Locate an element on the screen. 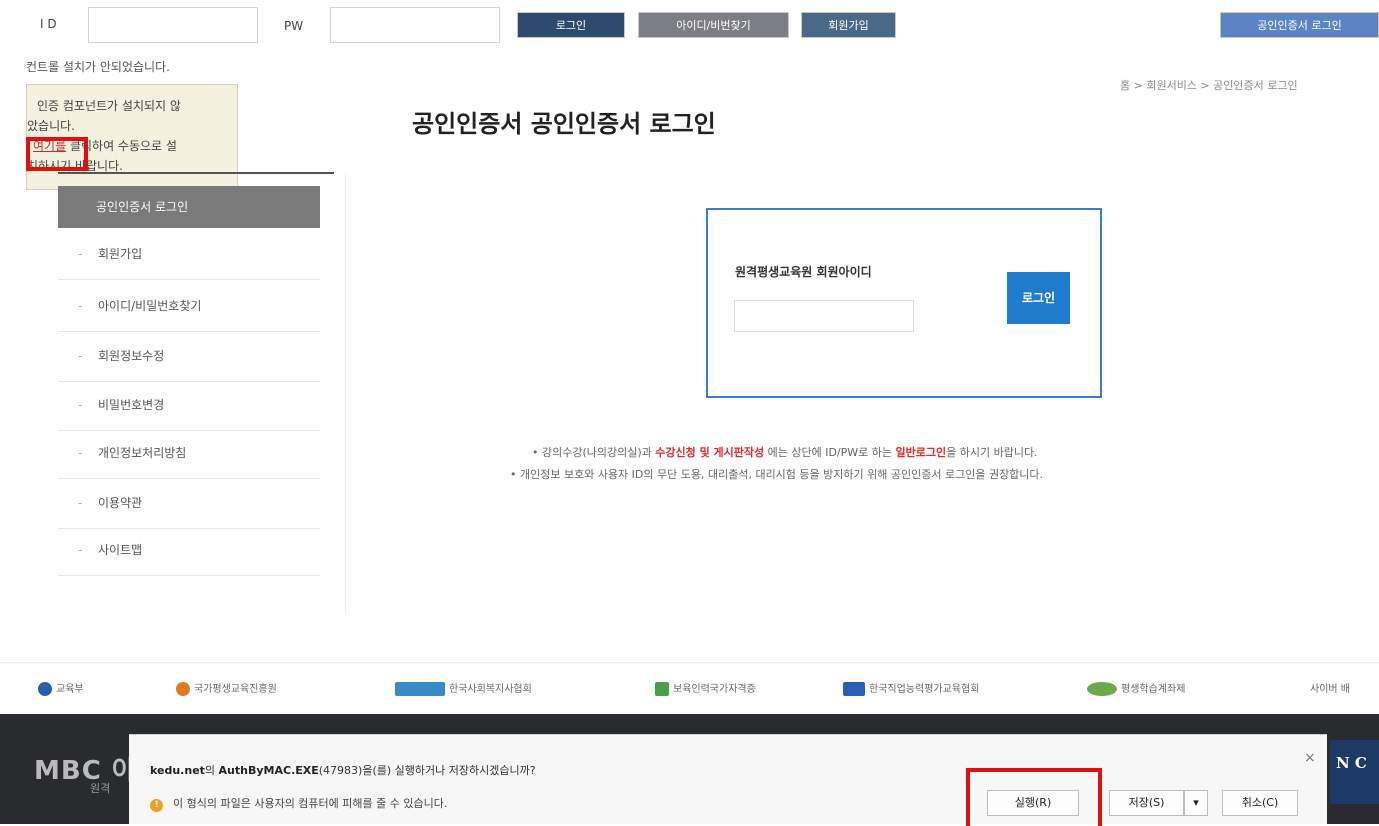  lifelong-logo-icon is located at coordinates (1102, 689).